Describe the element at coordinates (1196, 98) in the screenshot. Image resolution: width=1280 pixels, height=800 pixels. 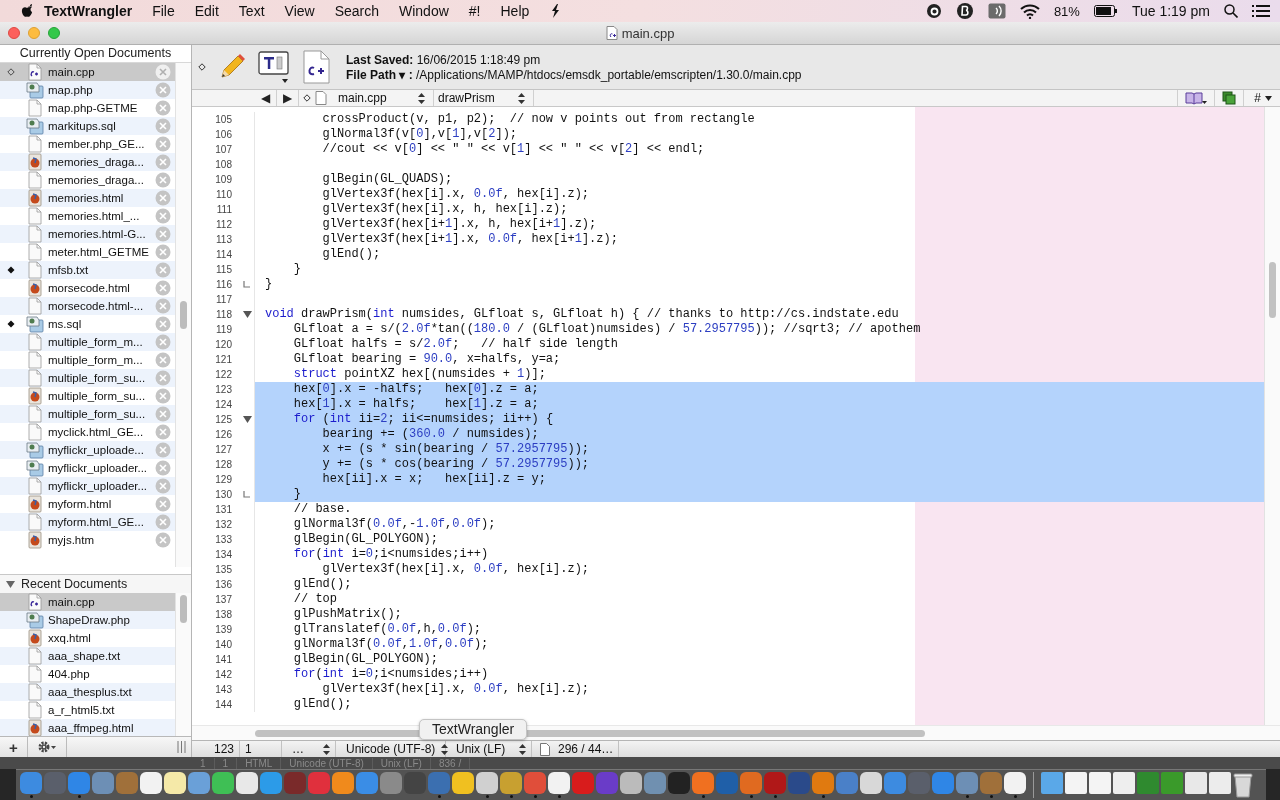
I see `book-icon` at that location.